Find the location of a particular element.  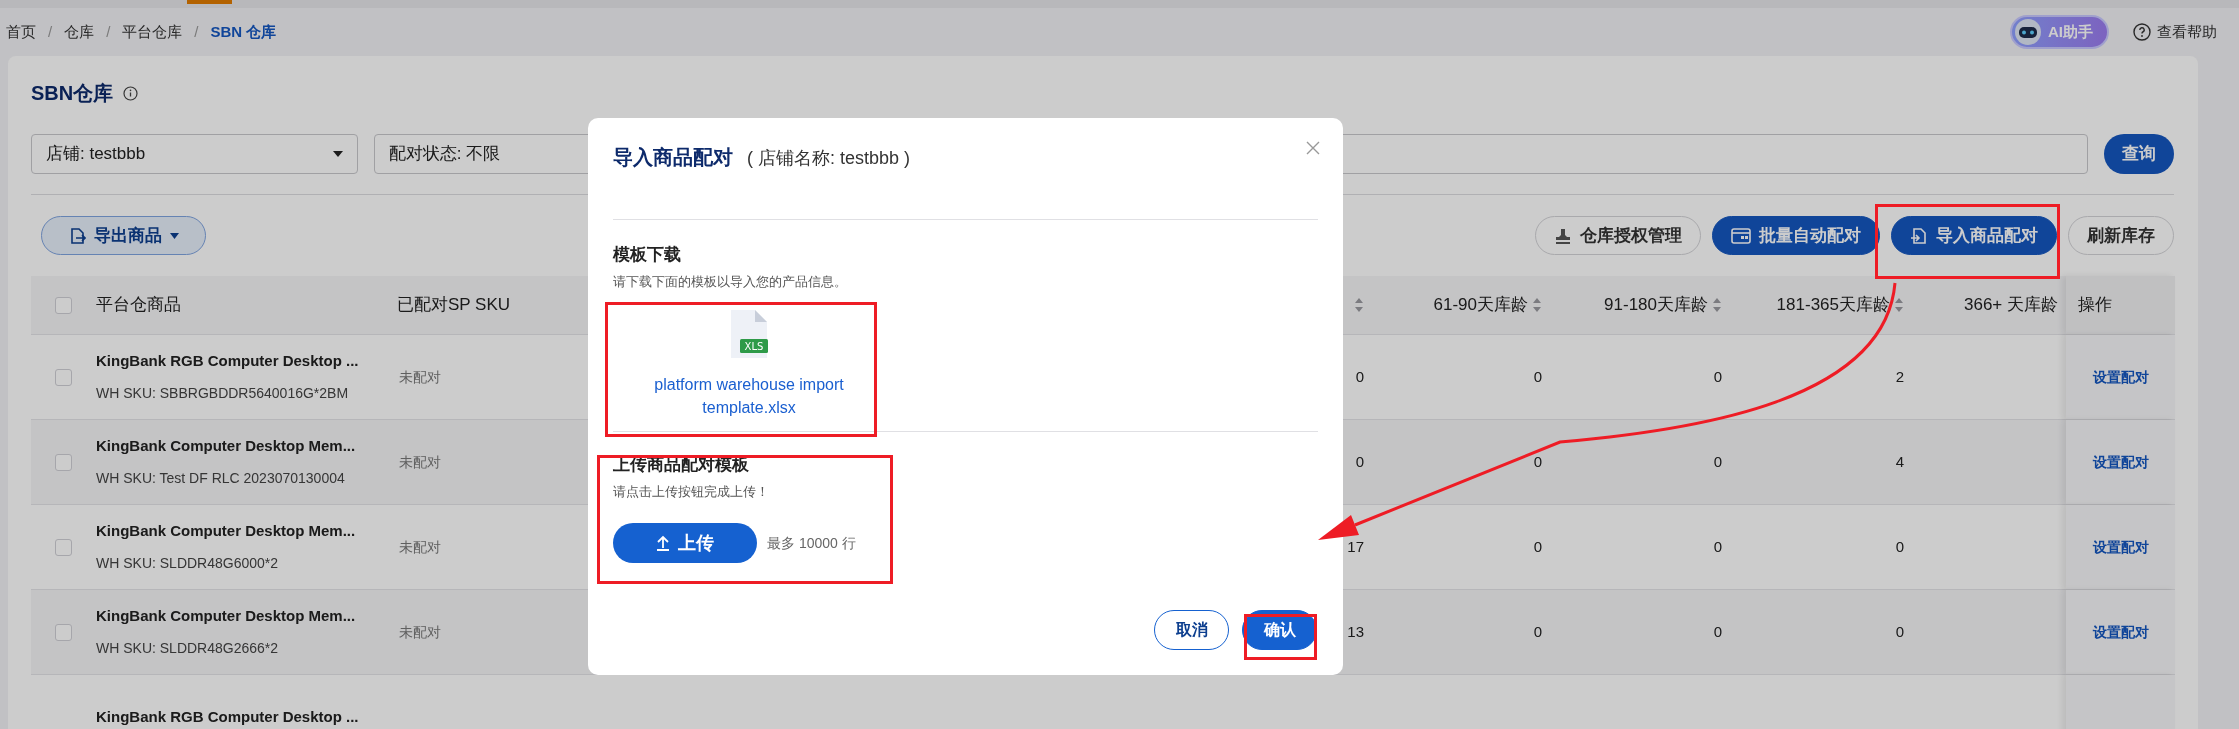

auto-match-icon is located at coordinates (1741, 235).